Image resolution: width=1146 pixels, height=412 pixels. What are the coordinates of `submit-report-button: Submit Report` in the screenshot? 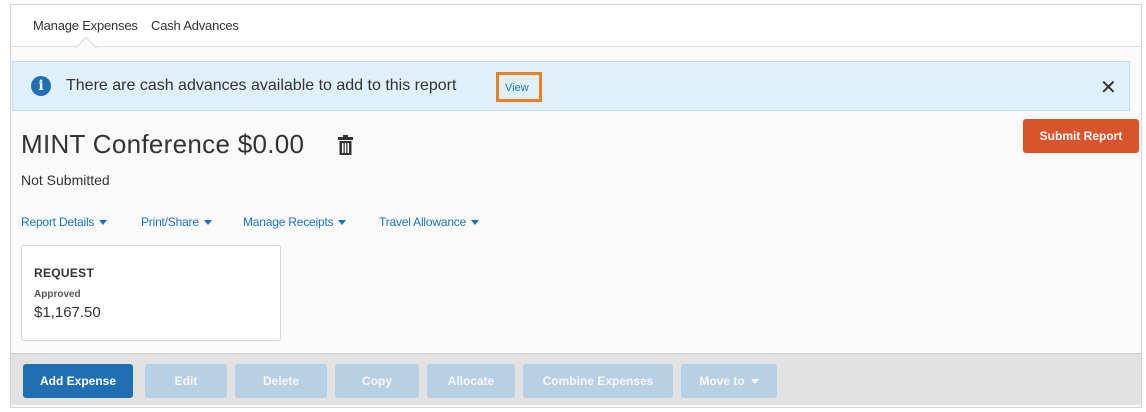 It's located at (1081, 136).